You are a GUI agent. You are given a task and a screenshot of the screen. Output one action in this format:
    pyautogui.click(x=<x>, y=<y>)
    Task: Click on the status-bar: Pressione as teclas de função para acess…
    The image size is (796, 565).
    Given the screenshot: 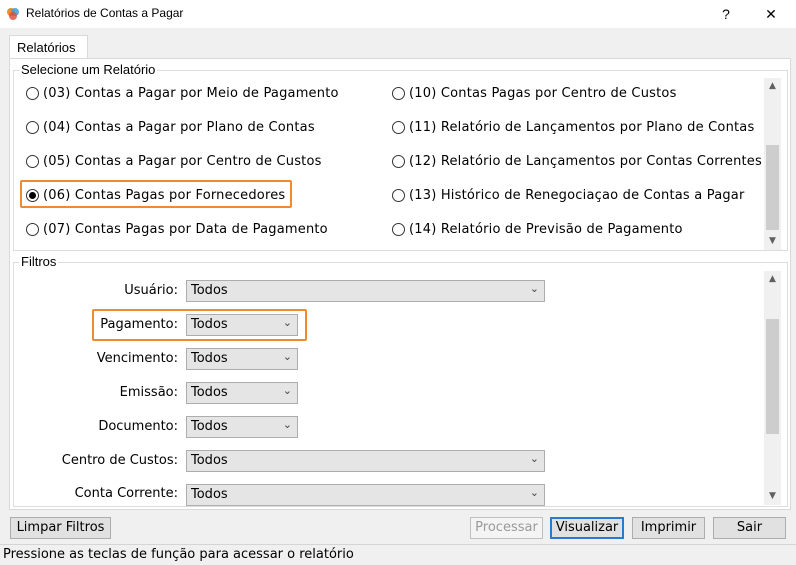 What is the action you would take?
    pyautogui.click(x=398, y=554)
    